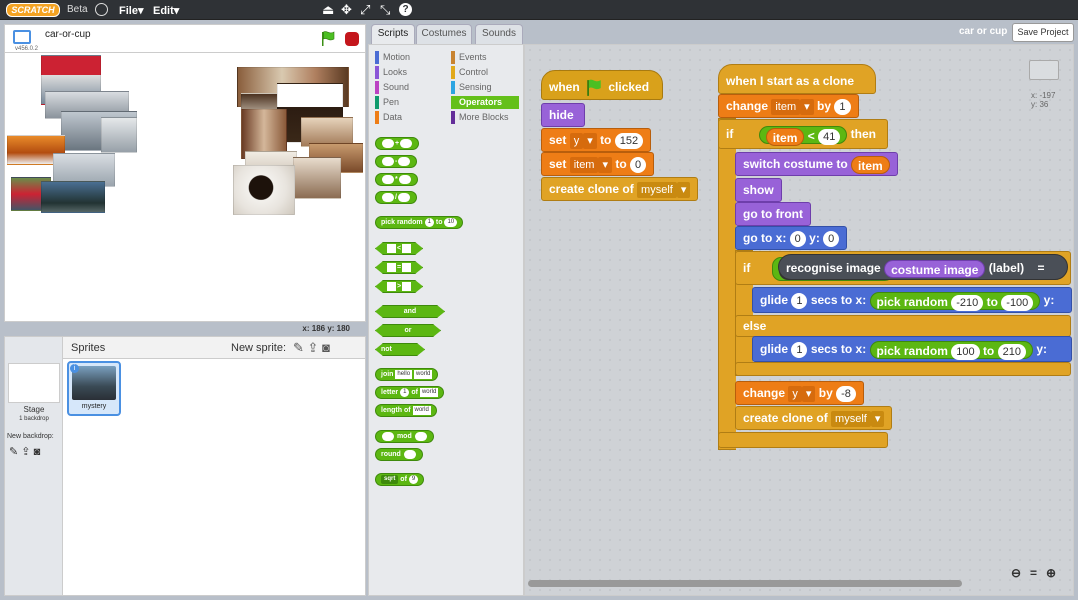 The image size is (1078, 600). What do you see at coordinates (602, 85) in the screenshot?
I see `when-flag-clicked-block: when clicked` at bounding box center [602, 85].